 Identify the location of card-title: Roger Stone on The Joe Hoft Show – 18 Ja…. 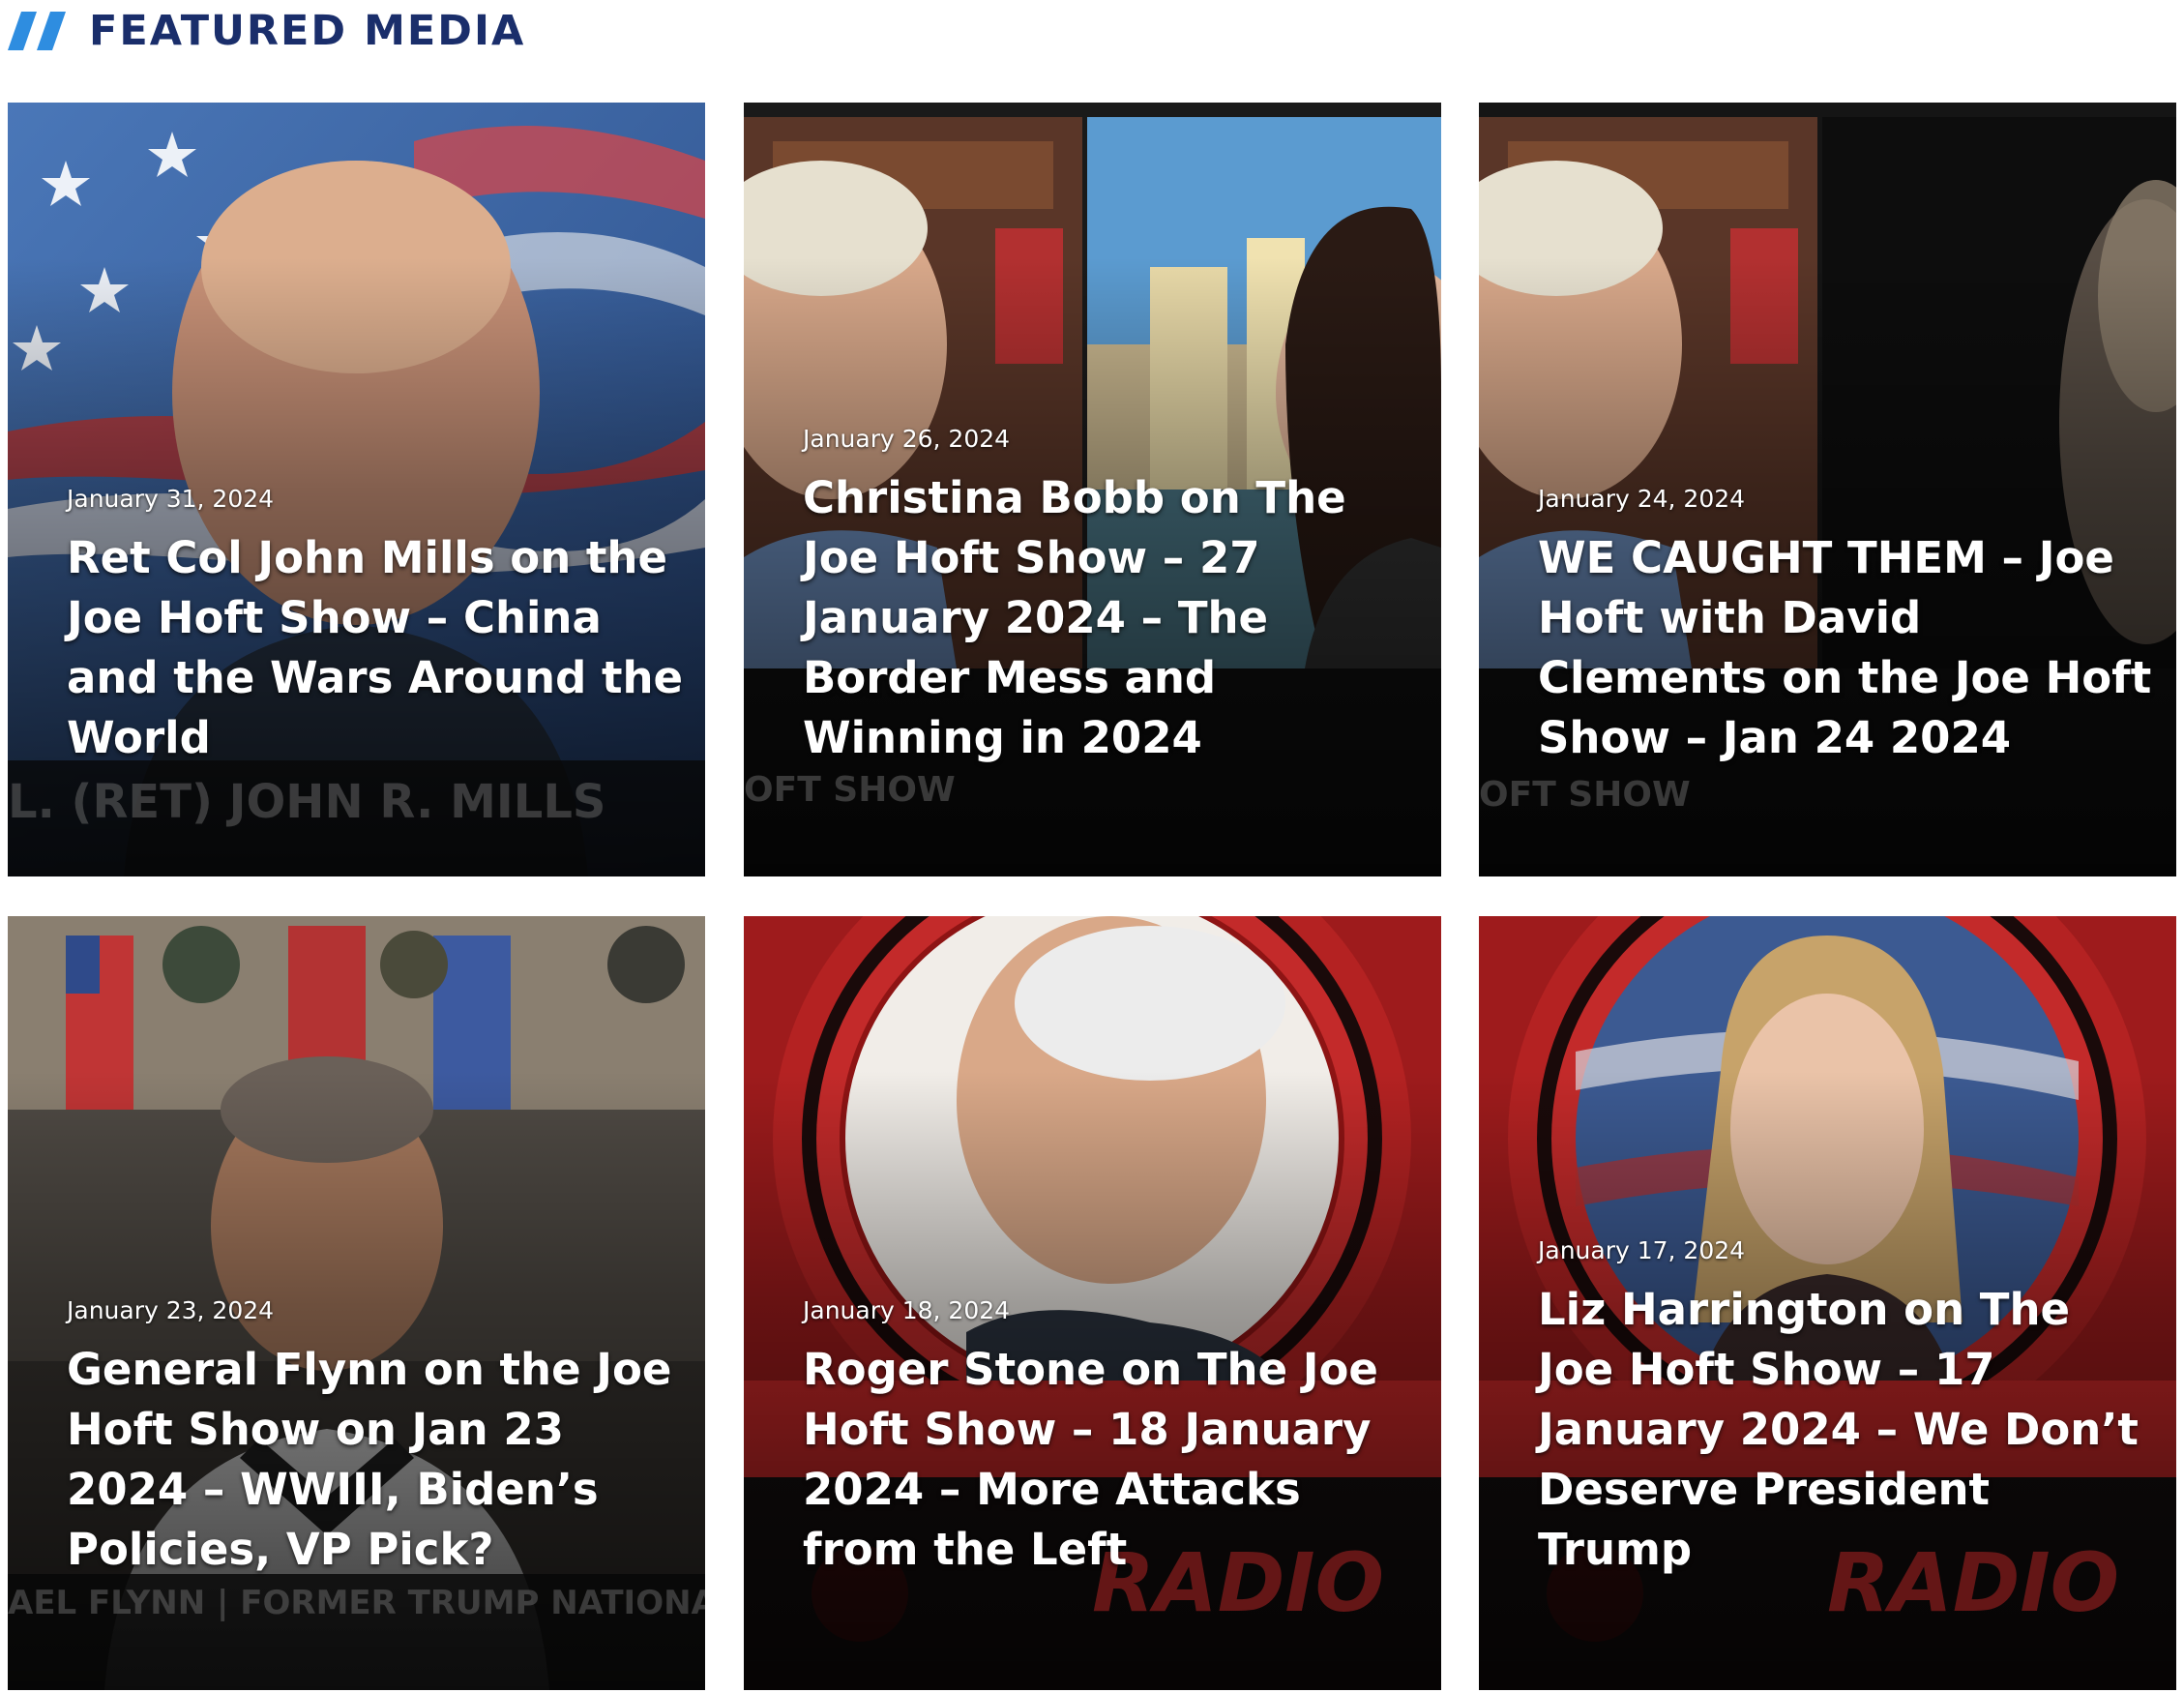
(1113, 1460).